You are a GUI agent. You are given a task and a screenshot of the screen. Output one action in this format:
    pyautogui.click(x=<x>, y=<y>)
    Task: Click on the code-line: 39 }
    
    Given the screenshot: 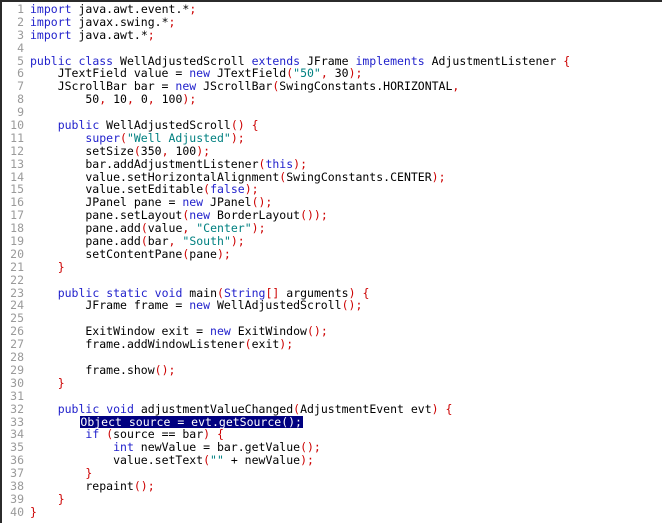 What is the action you would take?
    pyautogui.click(x=332, y=498)
    